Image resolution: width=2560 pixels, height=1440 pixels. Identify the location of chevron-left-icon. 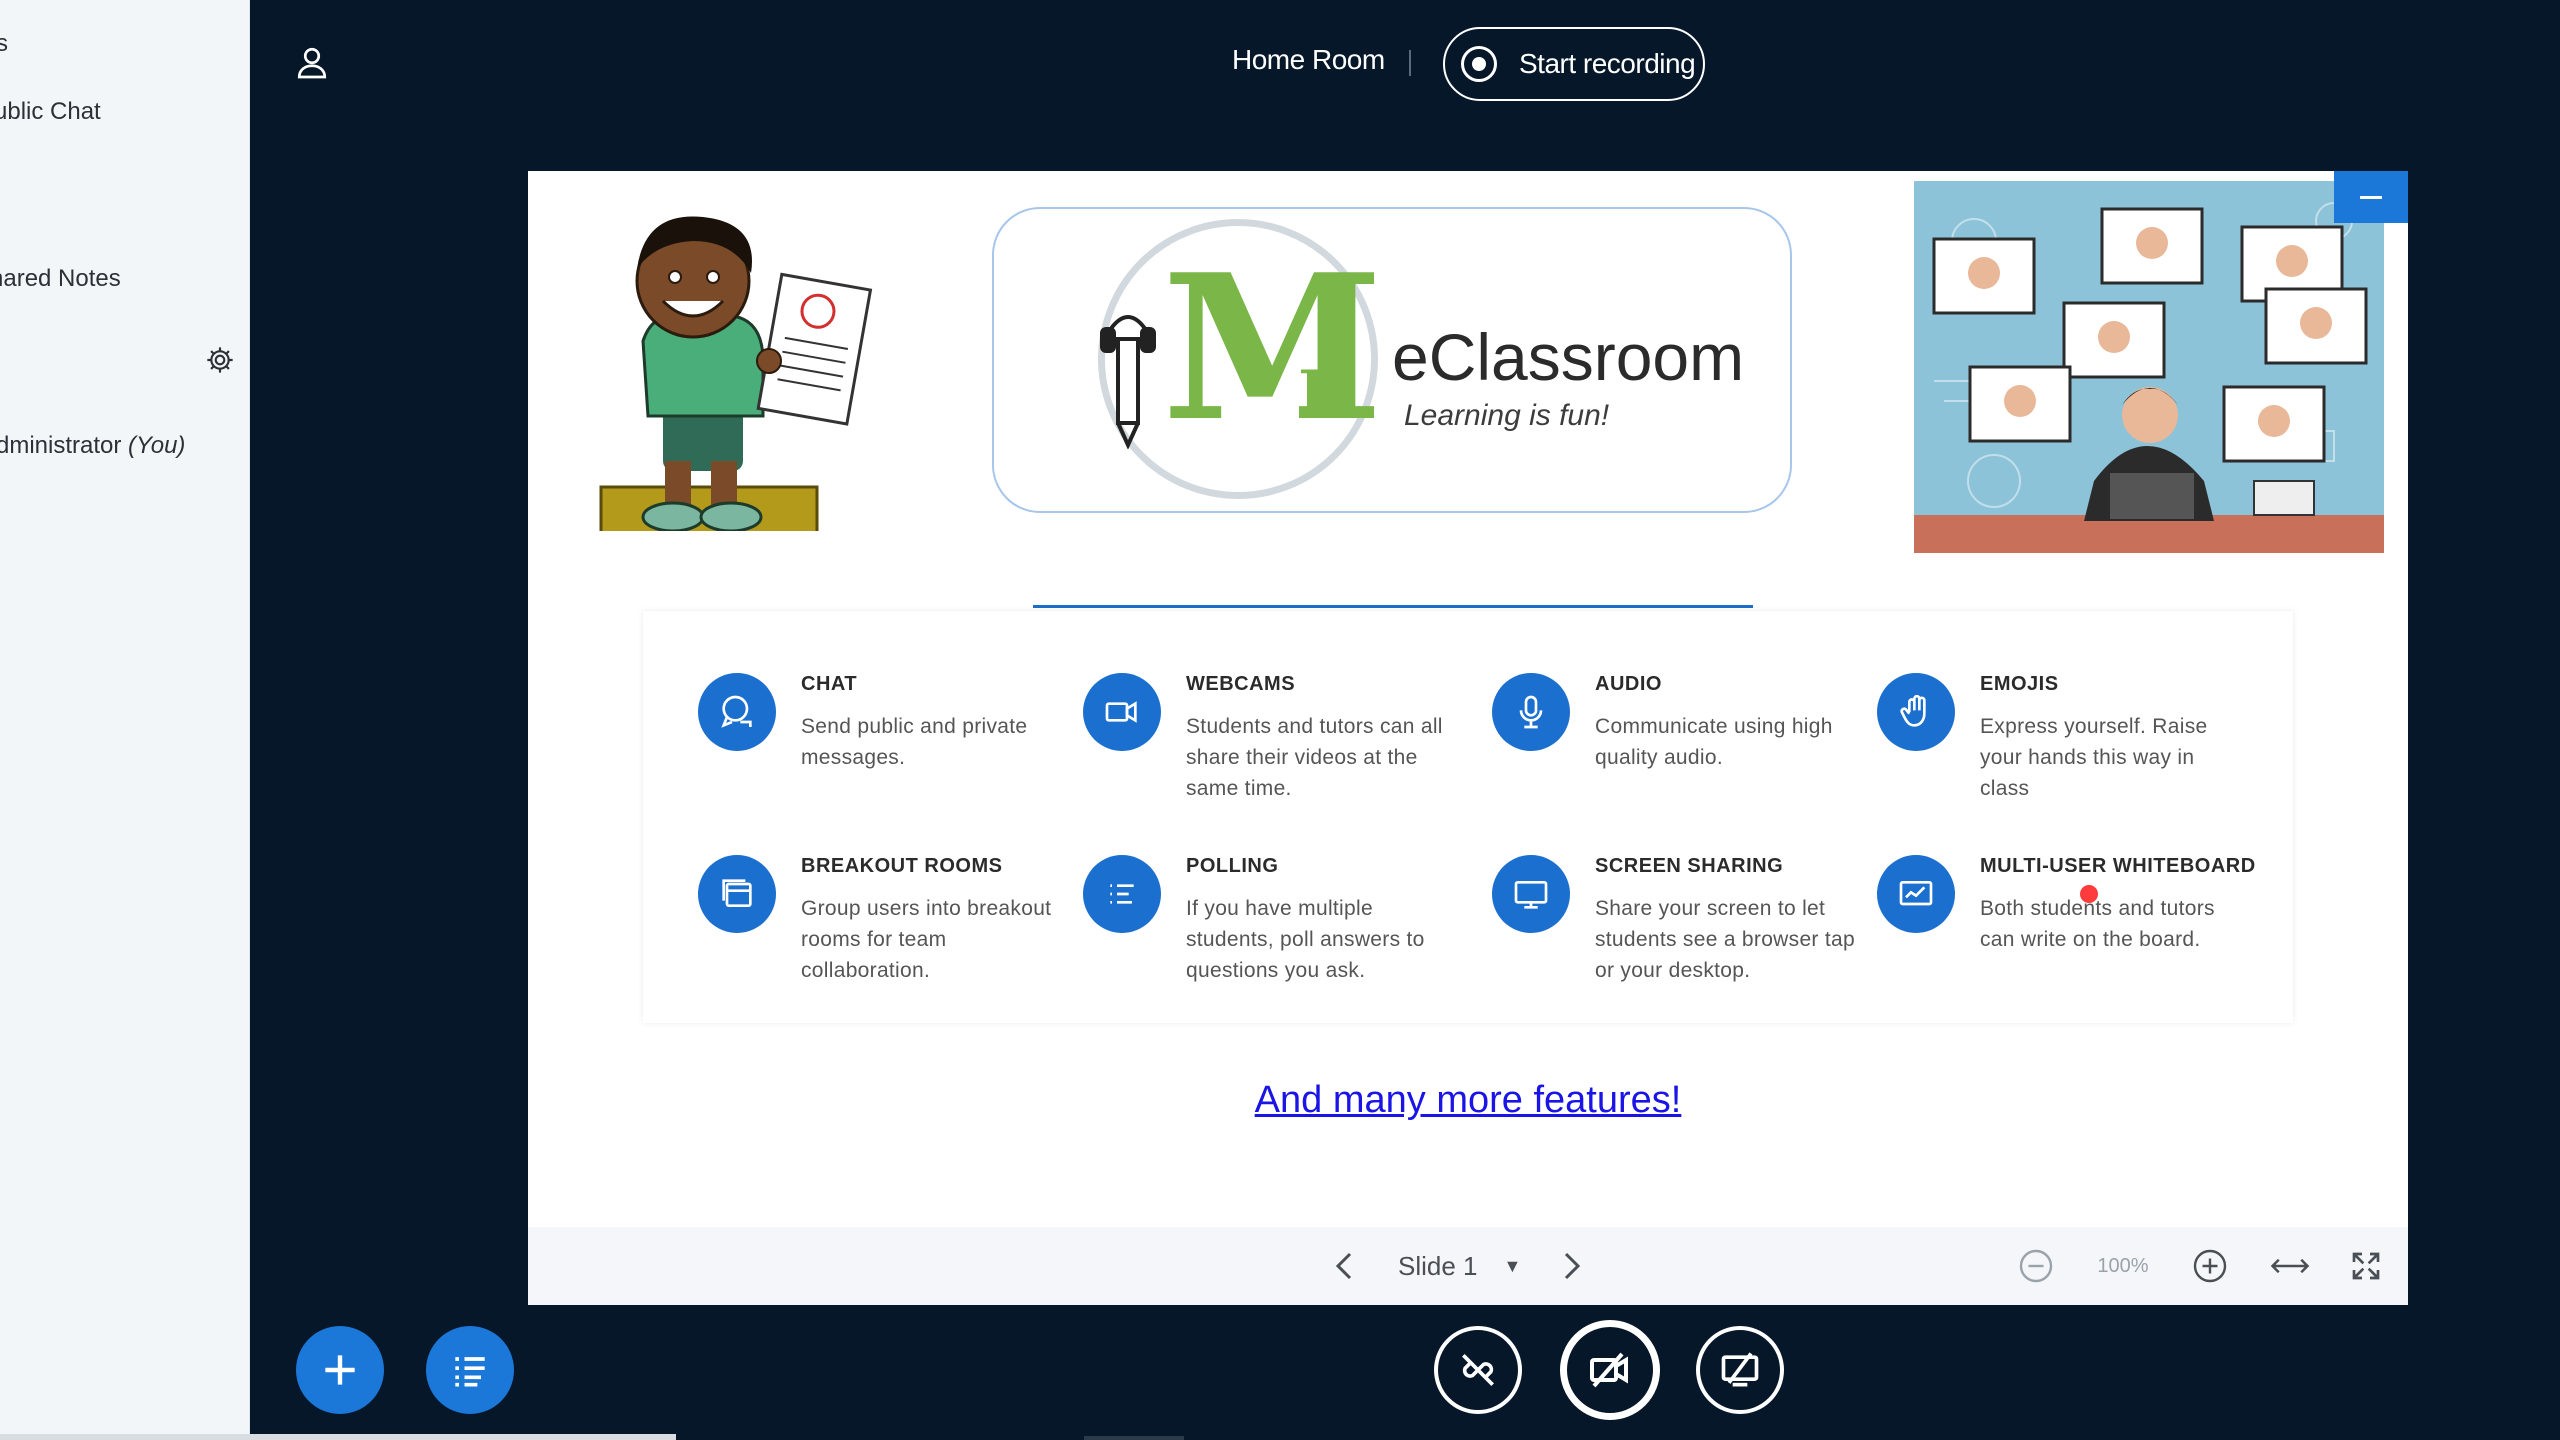
(1343, 1266).